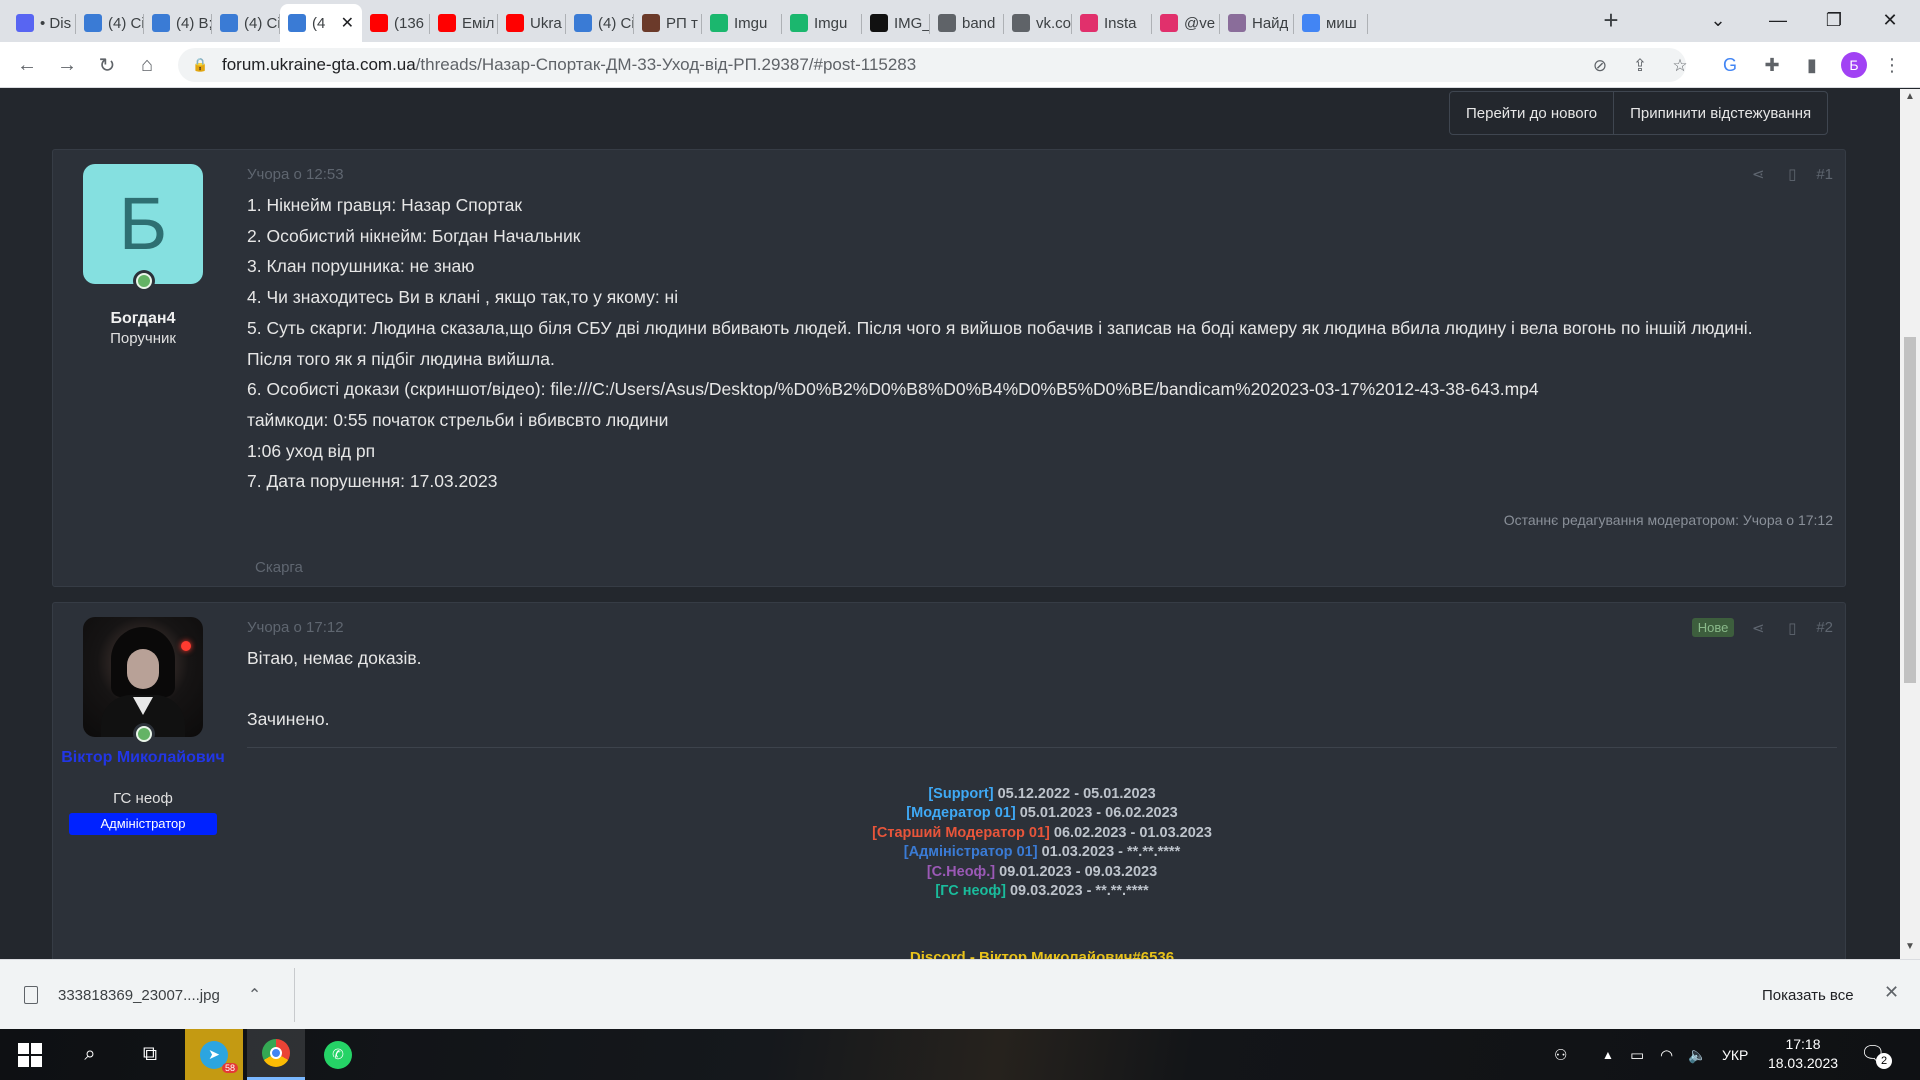 The height and width of the screenshot is (1080, 1920). Describe the element at coordinates (90, 1054) in the screenshot. I see `search-icon: ⌕` at that location.